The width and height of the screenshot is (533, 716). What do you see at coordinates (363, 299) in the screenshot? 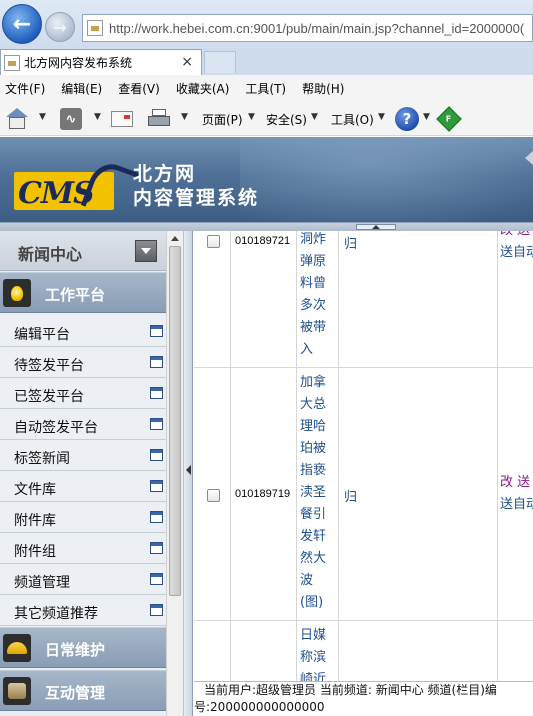
I see `table-row: 010189721 洞炸 弹原 料曾 多次 被带 入 归 改 送 送自动` at bounding box center [363, 299].